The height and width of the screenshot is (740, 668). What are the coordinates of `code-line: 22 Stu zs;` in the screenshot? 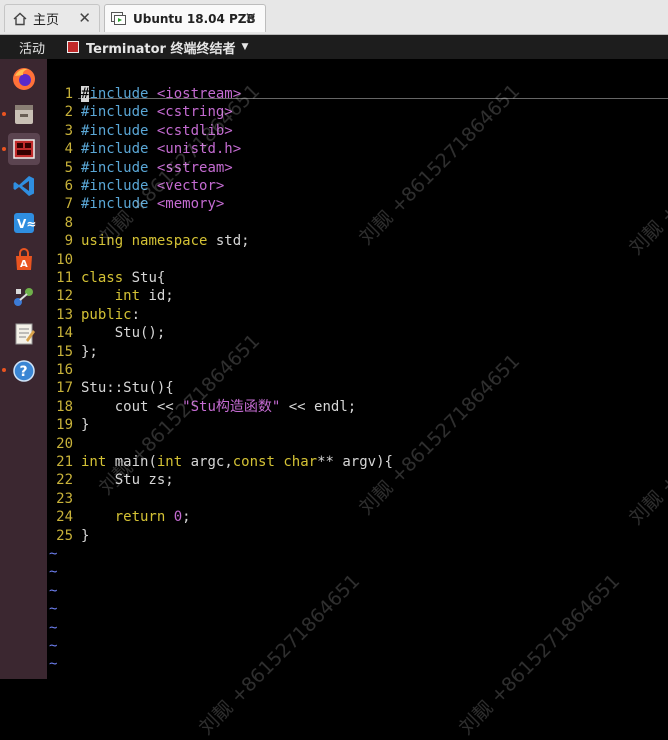 It's located at (110, 480).